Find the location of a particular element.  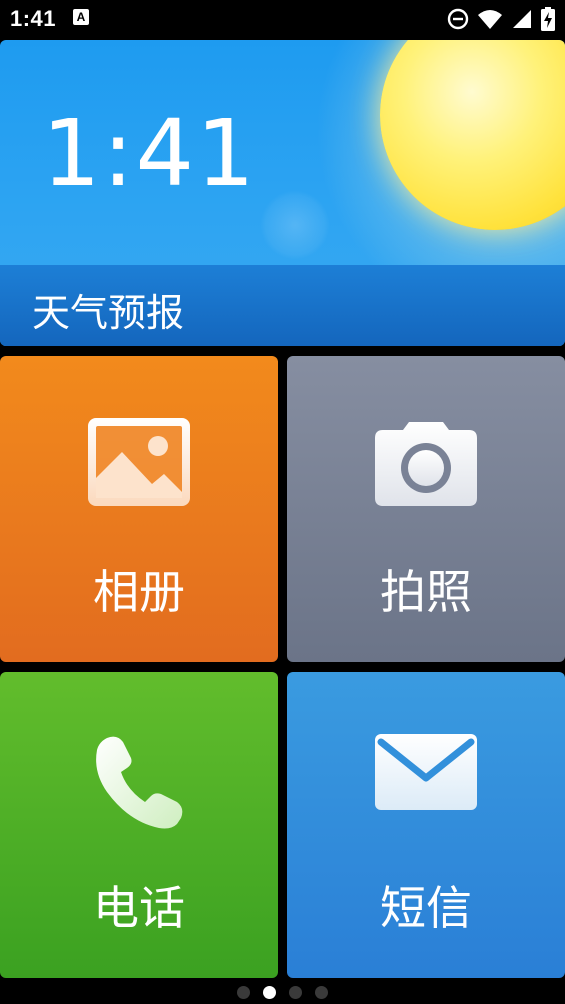

camera-icon is located at coordinates (426, 464).